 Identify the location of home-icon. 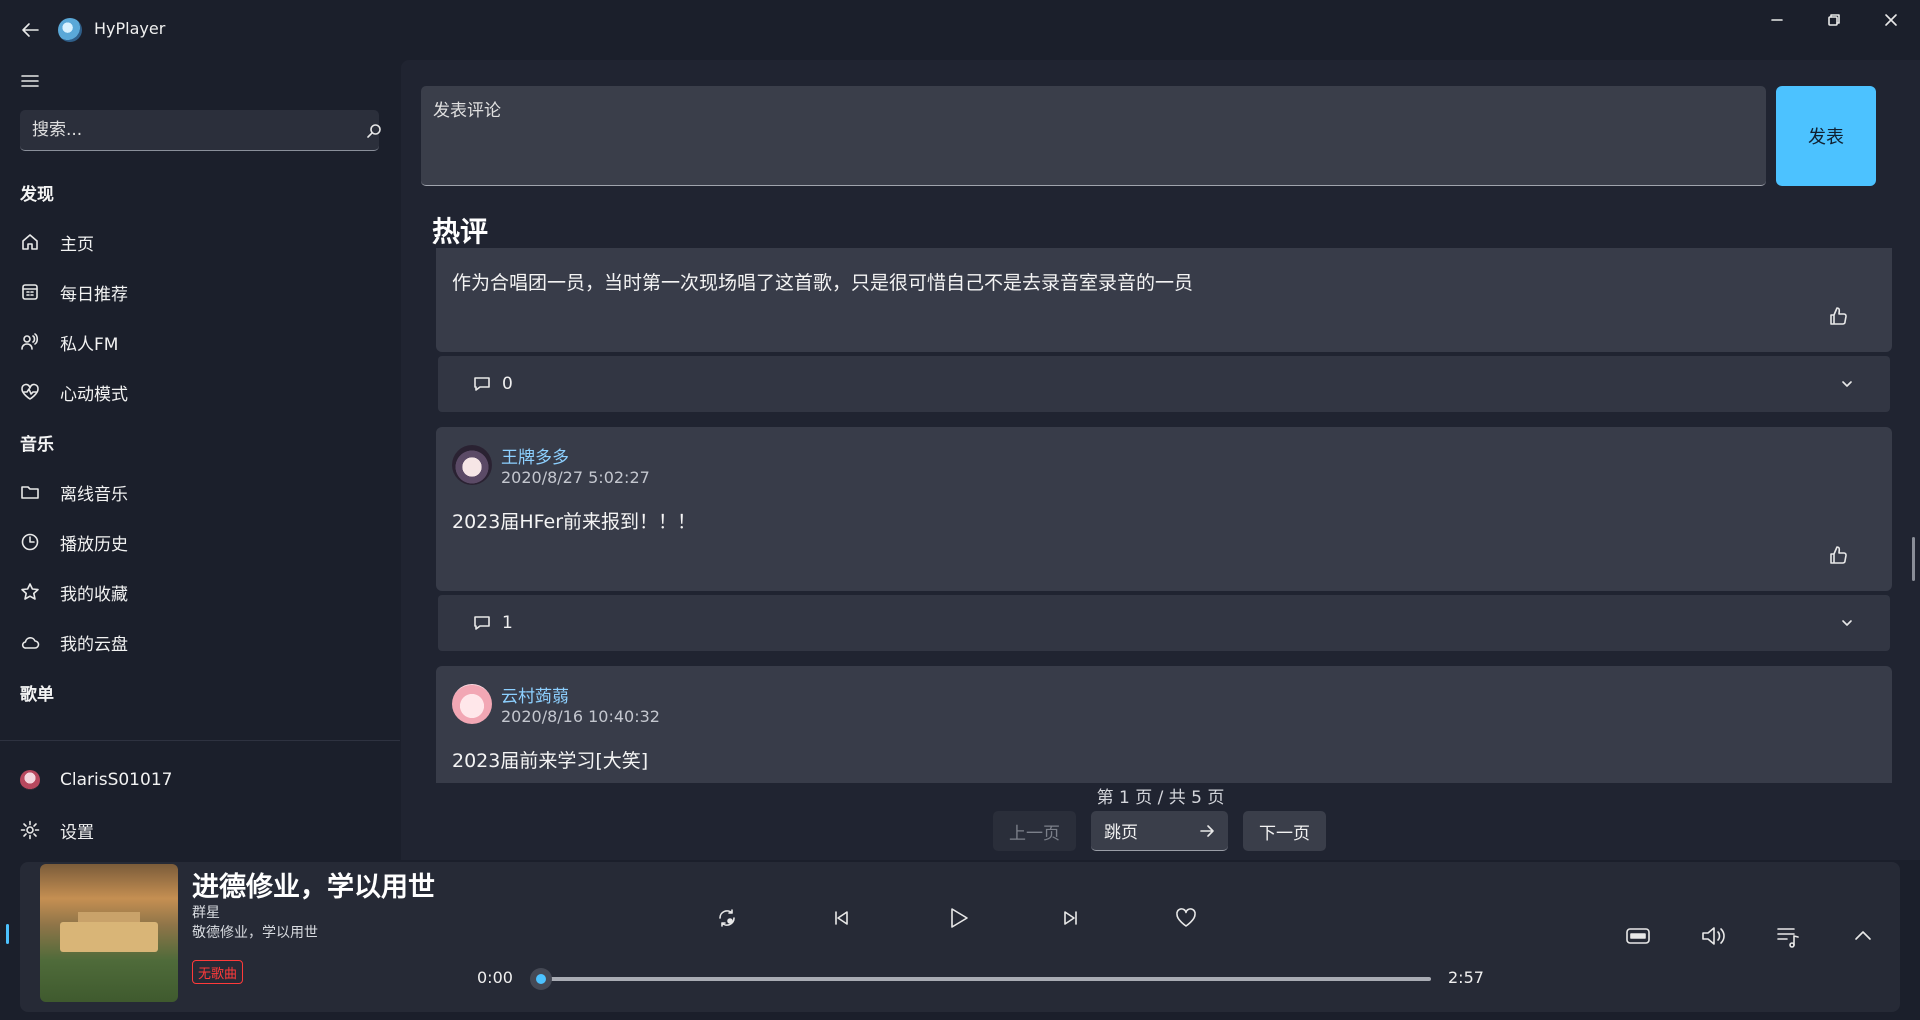
(30, 242).